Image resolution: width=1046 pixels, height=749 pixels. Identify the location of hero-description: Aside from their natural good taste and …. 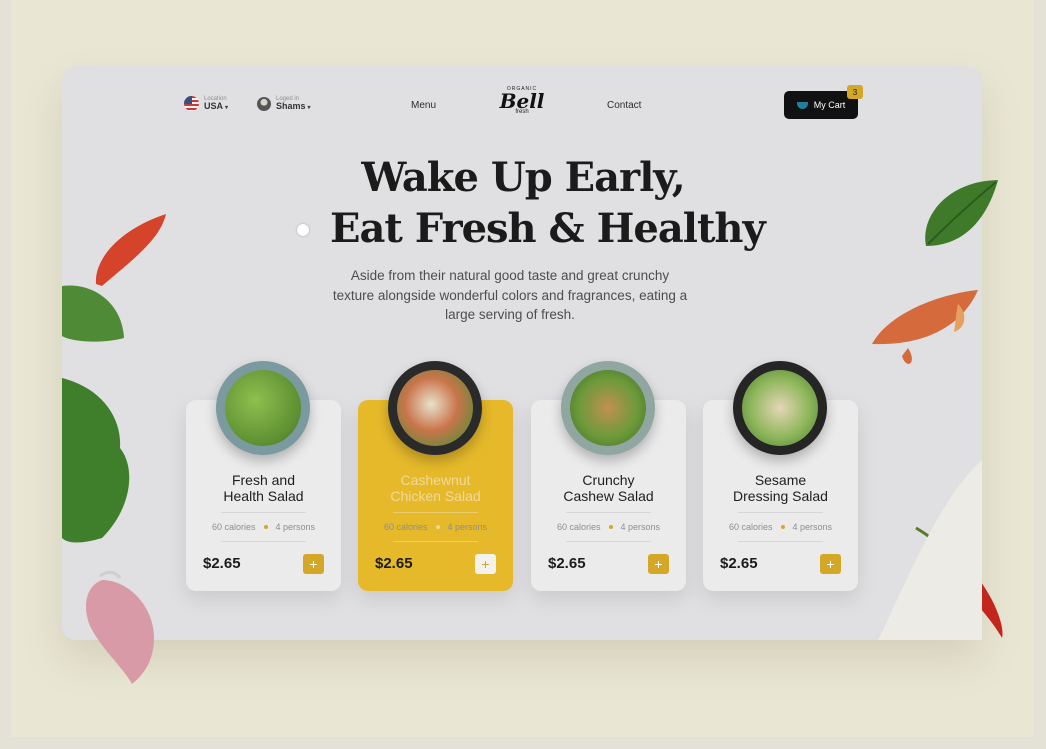
(510, 295).